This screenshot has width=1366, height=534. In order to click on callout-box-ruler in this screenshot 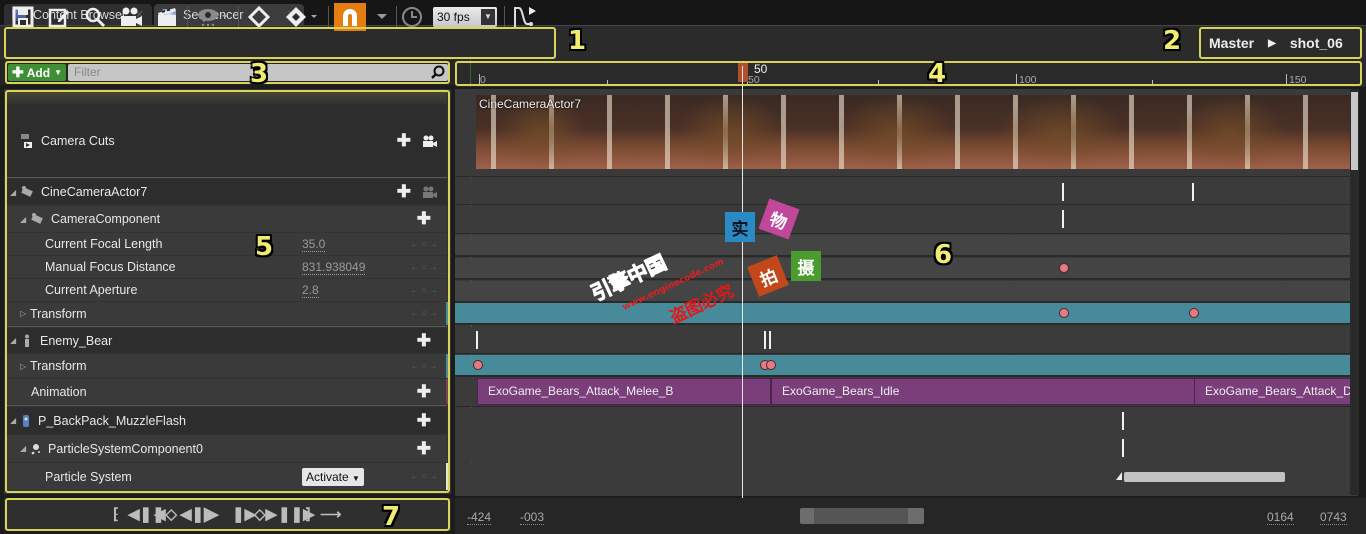, I will do `click(908, 73)`.